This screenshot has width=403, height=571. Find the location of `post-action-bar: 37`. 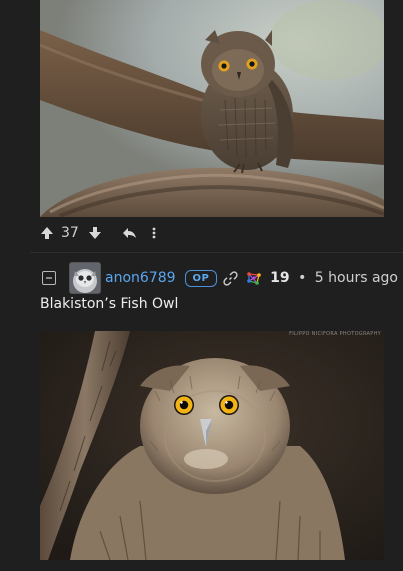

post-action-bar: 37 is located at coordinates (140, 233).